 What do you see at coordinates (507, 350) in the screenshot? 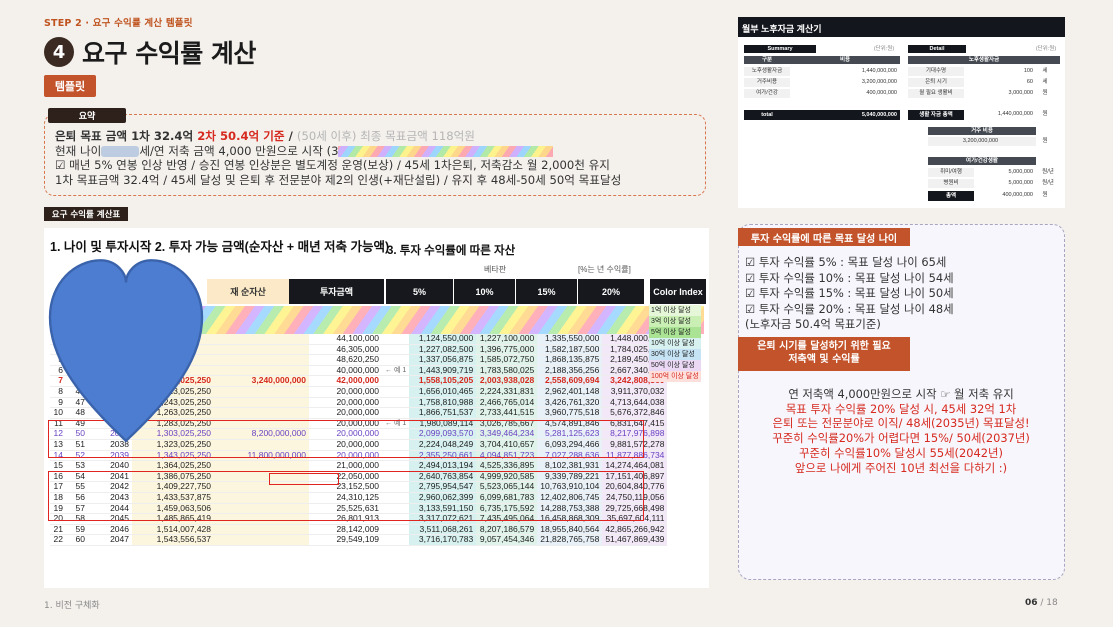
I see `table-cell: 1,396,775,000` at bounding box center [507, 350].